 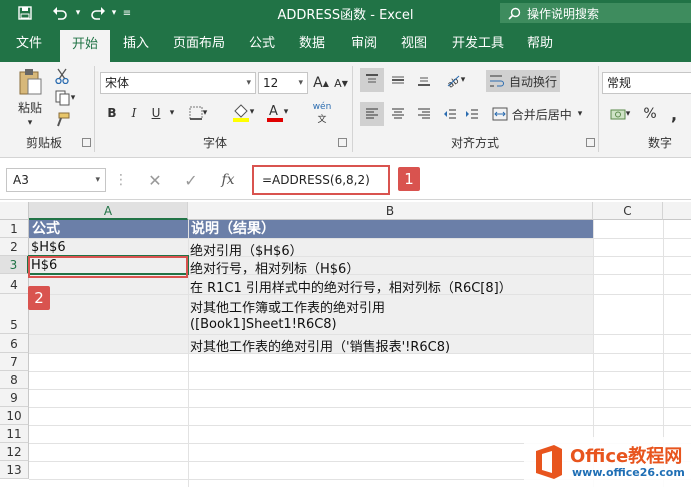 I want to click on row-header-8: 8, so click(x=14, y=380).